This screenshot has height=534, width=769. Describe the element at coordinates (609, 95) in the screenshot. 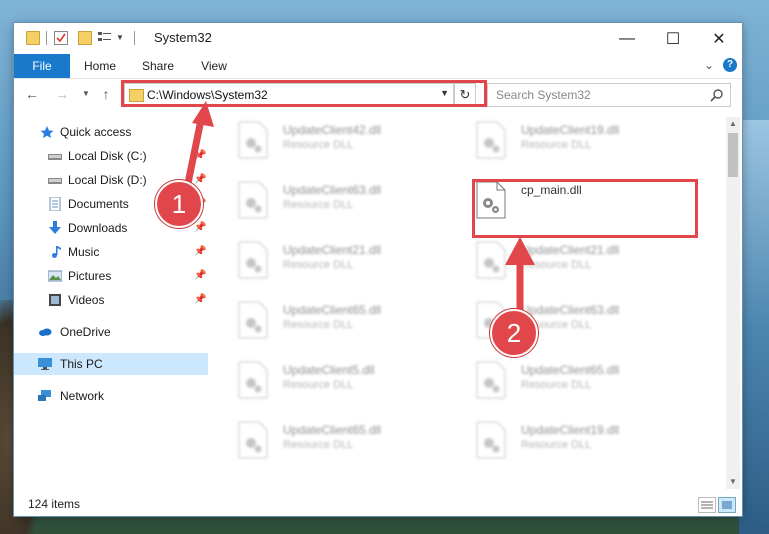

I see `search-box: Search System32` at that location.